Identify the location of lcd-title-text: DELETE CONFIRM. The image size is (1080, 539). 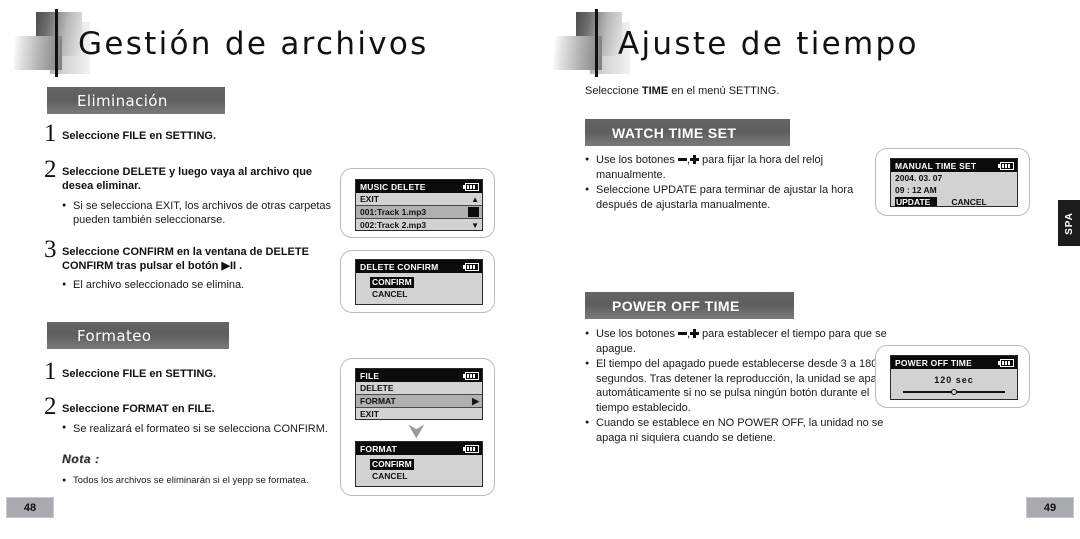
(399, 266).